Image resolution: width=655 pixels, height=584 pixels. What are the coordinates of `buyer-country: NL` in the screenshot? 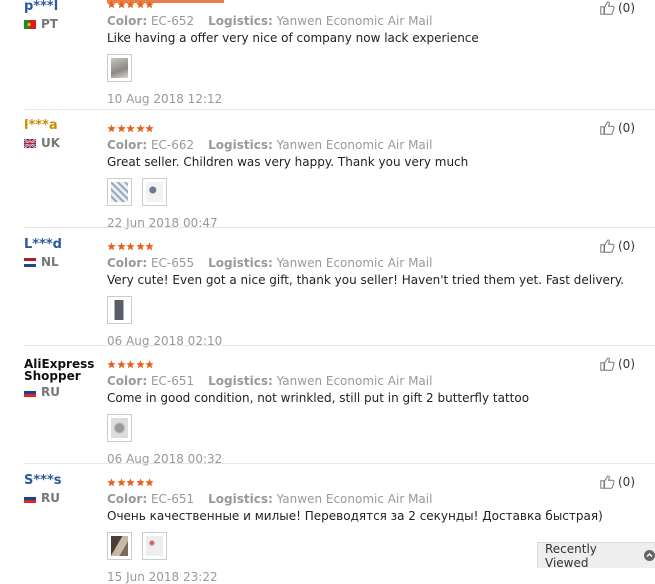 It's located at (64, 262).